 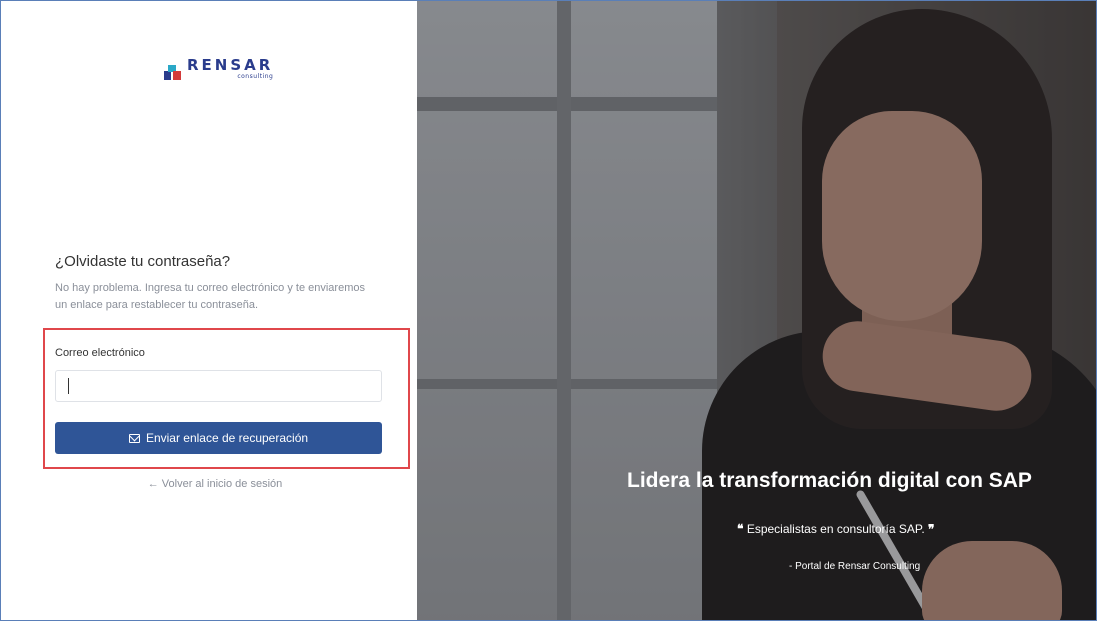 I want to click on text-cursor, so click(x=68, y=386).